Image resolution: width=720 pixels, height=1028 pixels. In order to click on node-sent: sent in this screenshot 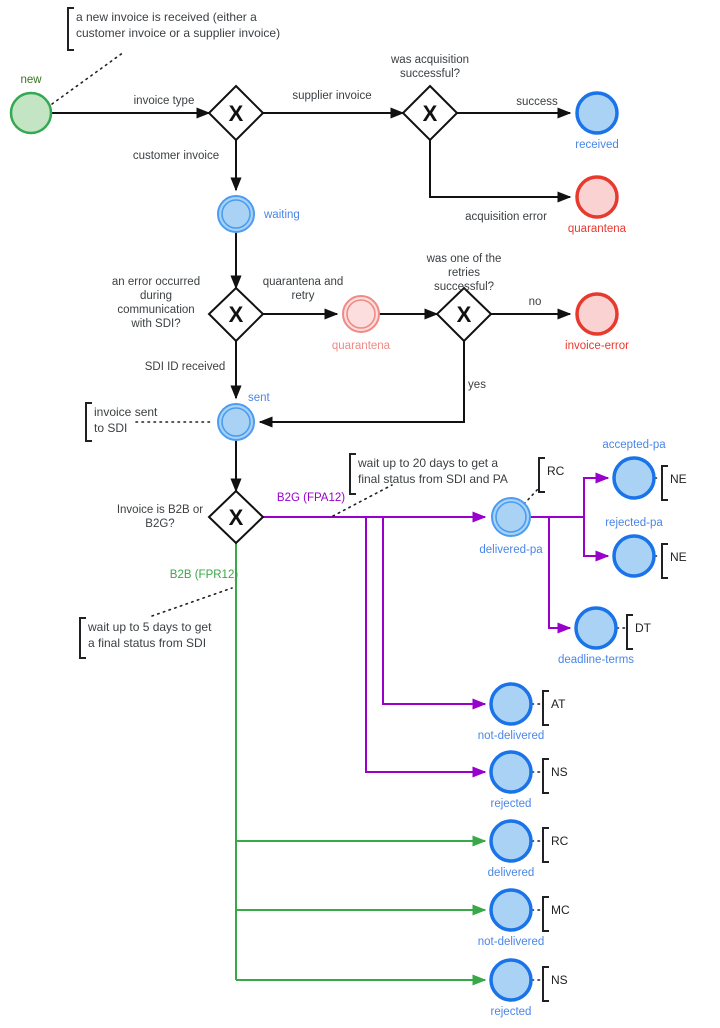, I will do `click(244, 416)`.